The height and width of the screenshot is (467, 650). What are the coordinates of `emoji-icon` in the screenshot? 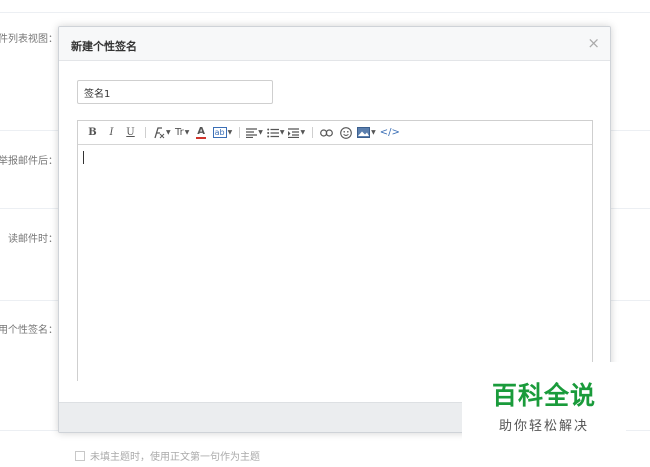 It's located at (345, 132).